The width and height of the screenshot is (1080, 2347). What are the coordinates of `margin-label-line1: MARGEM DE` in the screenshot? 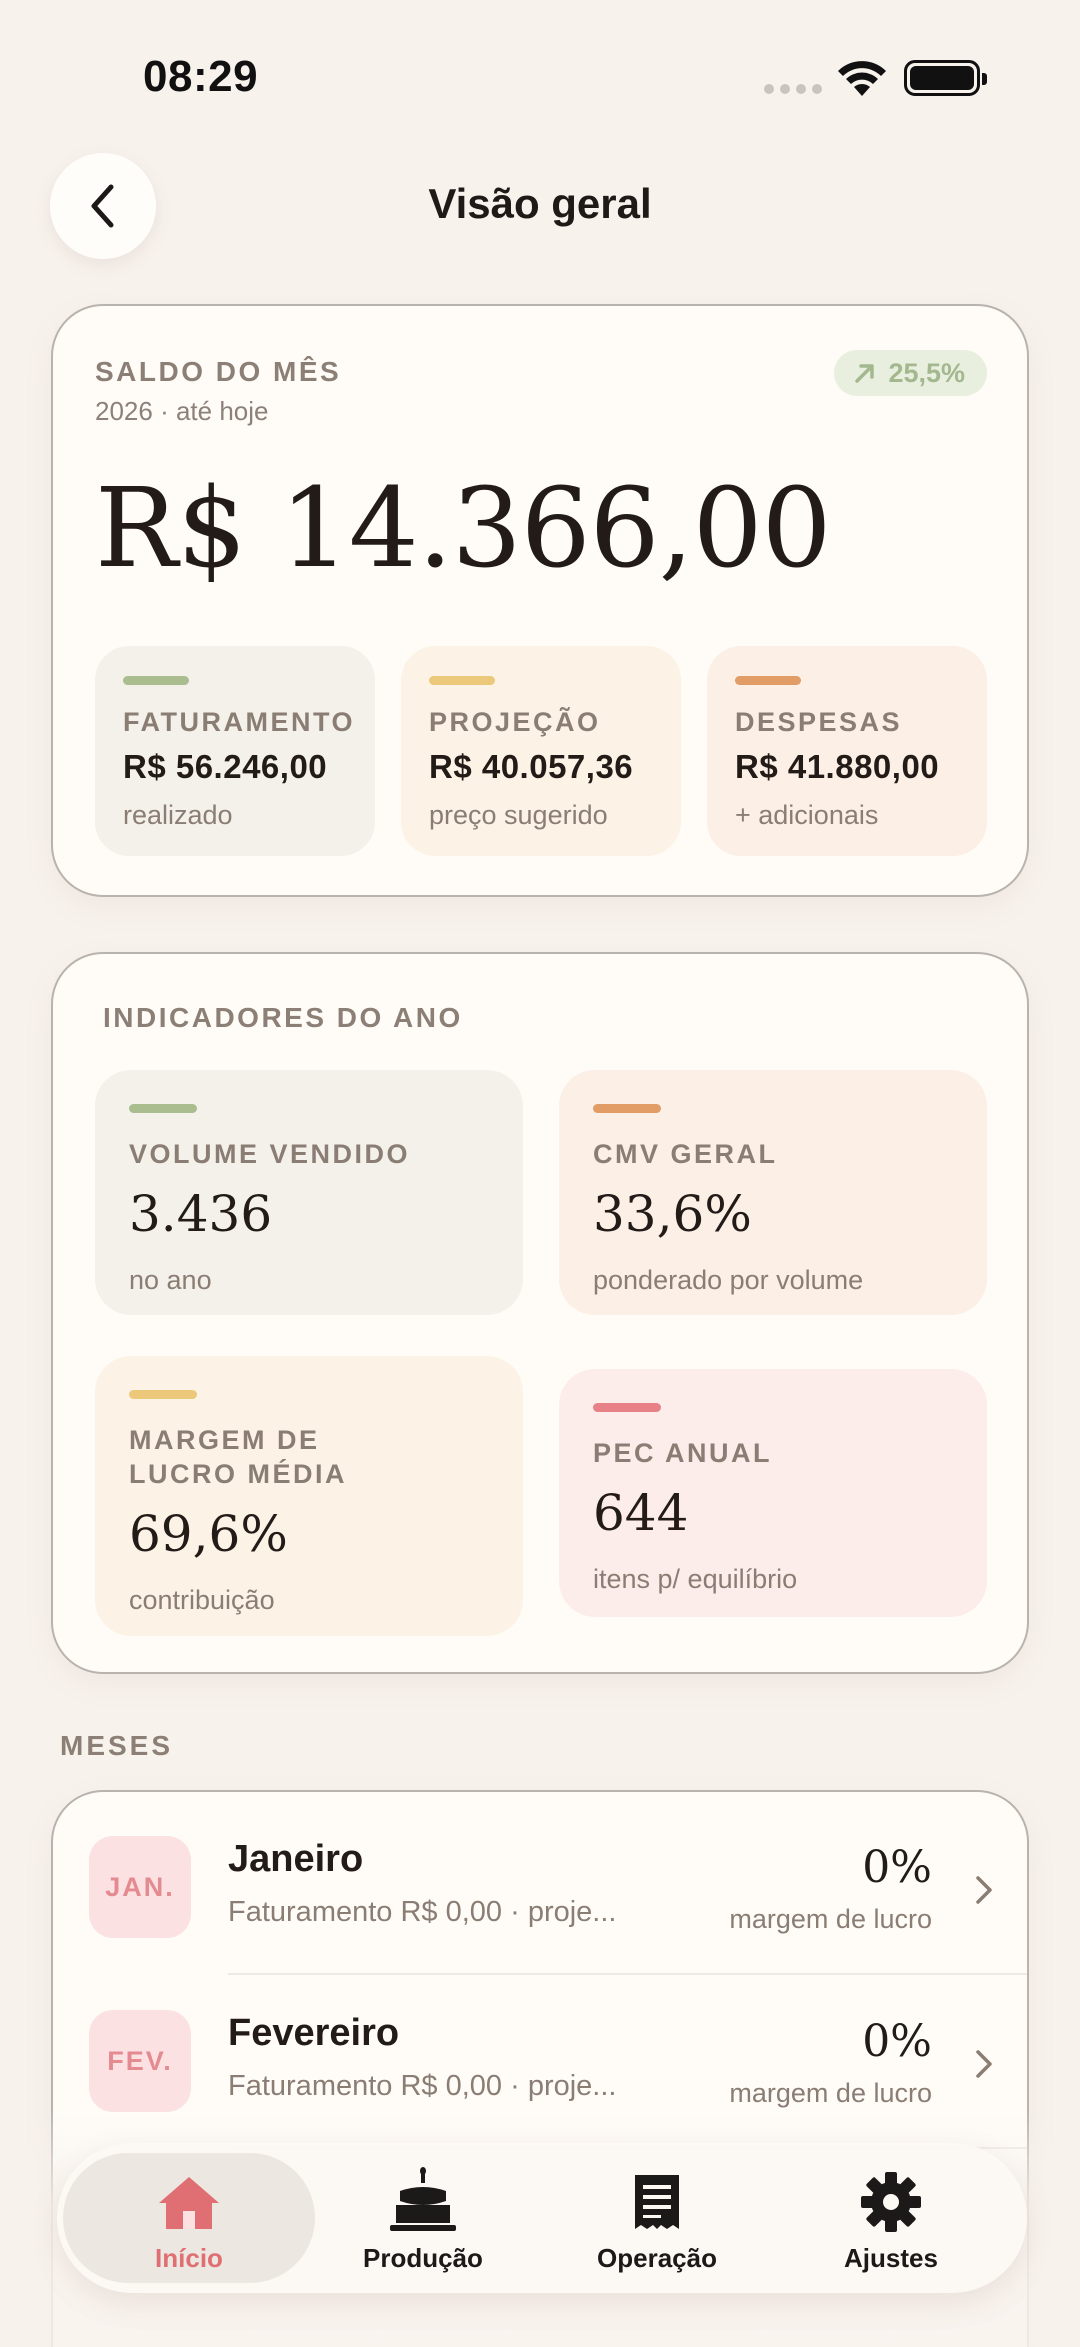 It's located at (224, 1440).